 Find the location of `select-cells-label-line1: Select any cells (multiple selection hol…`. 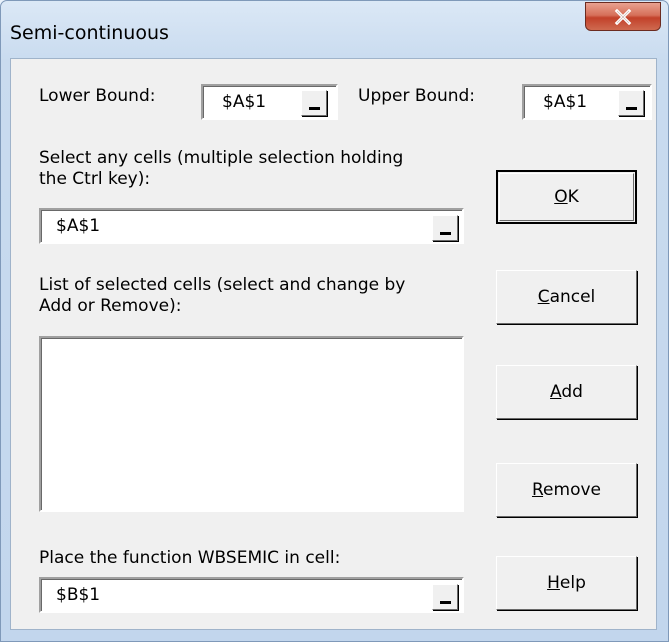

select-cells-label-line1: Select any cells (multiple selection hol… is located at coordinates (221, 158).